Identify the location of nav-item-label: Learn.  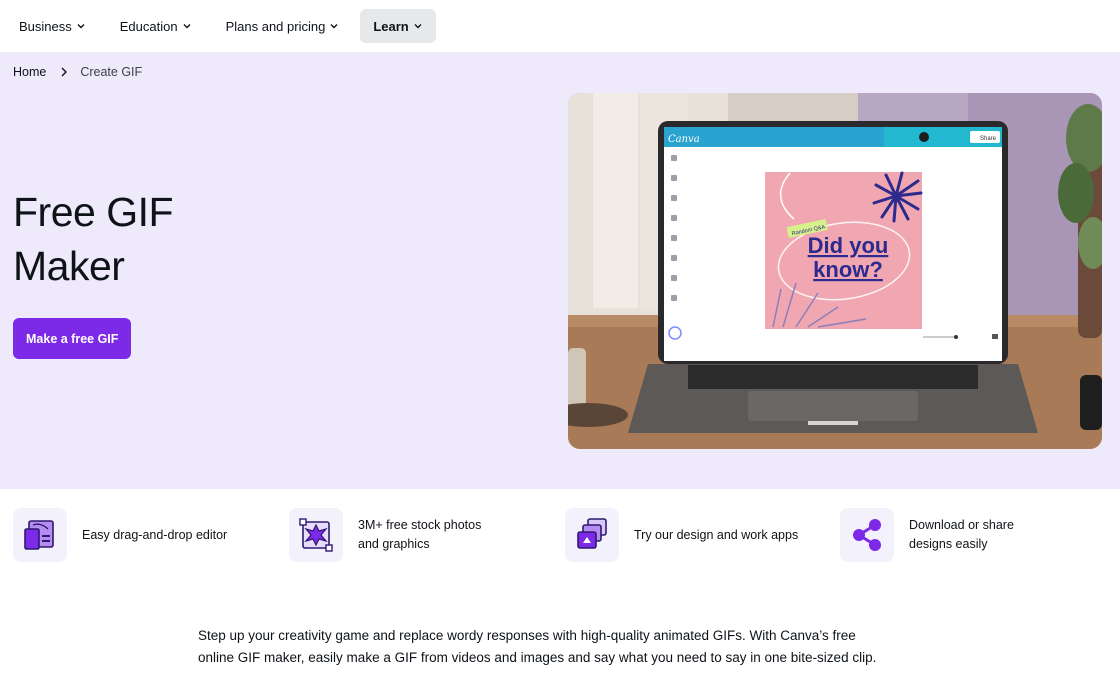
(391, 26).